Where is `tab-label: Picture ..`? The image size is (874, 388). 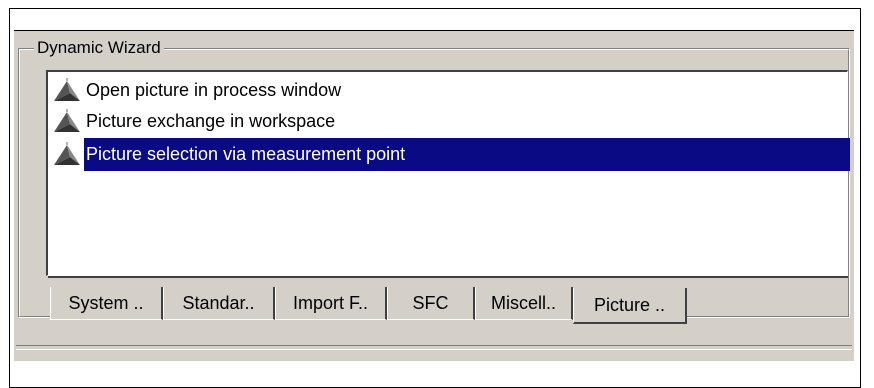
tab-label: Picture .. is located at coordinates (629, 304).